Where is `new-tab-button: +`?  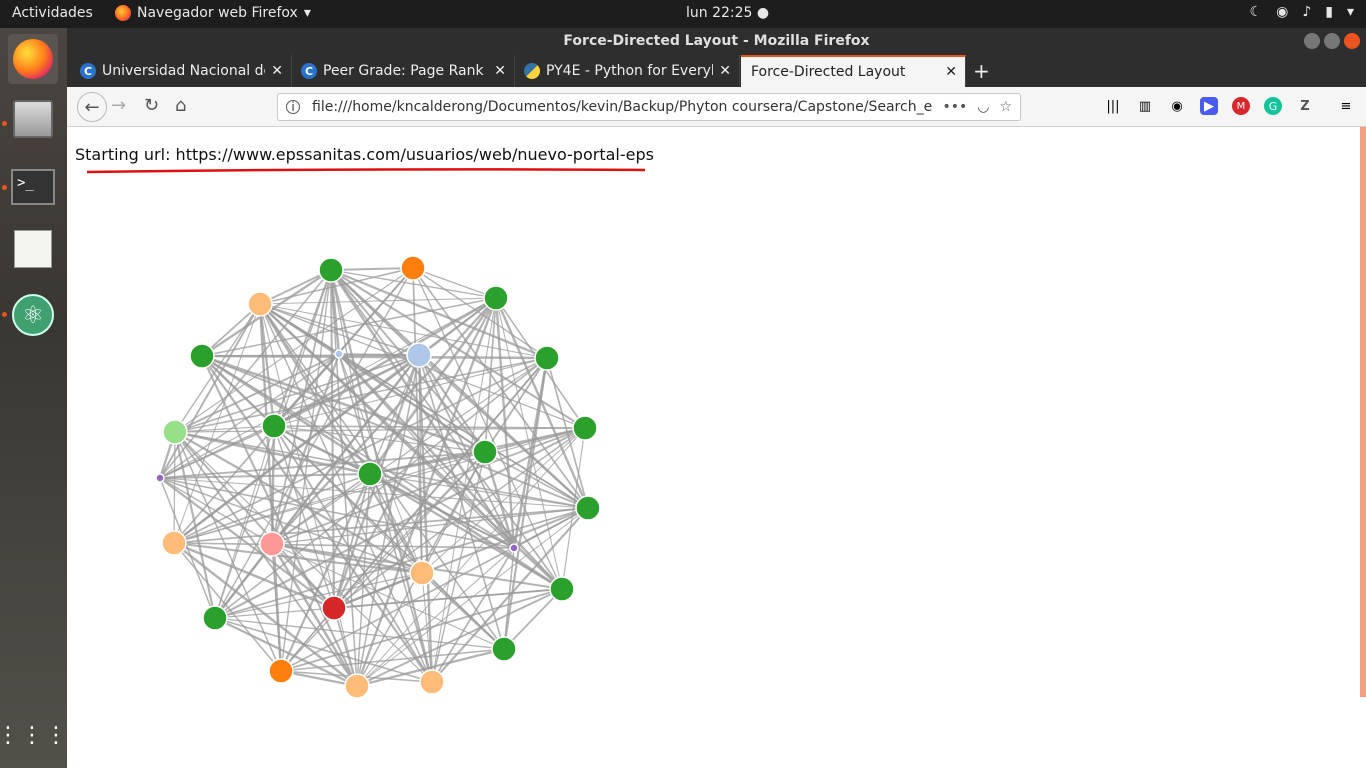
new-tab-button: + is located at coordinates (981, 71).